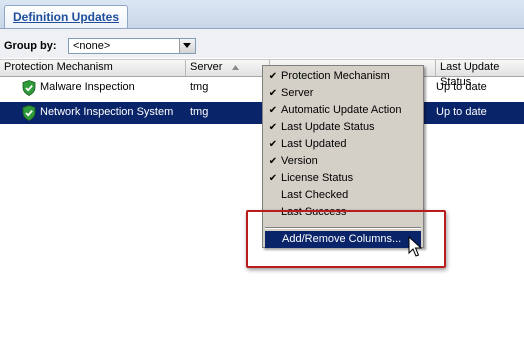  Describe the element at coordinates (262, 14) in the screenshot. I see `tab-strip: Definition Updates` at that location.